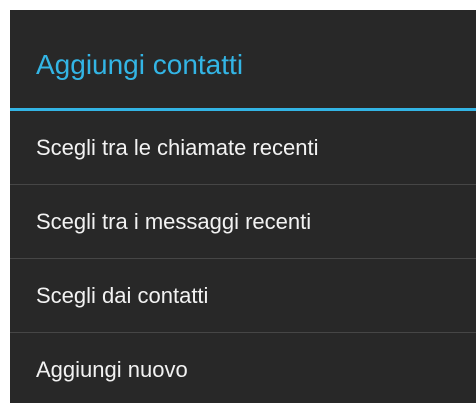 The height and width of the screenshot is (403, 476). I want to click on option-label: Scegli tra le chiamate recenti, so click(177, 147).